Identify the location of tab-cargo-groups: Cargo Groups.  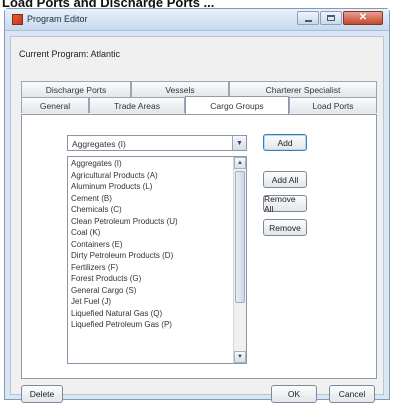
(237, 105).